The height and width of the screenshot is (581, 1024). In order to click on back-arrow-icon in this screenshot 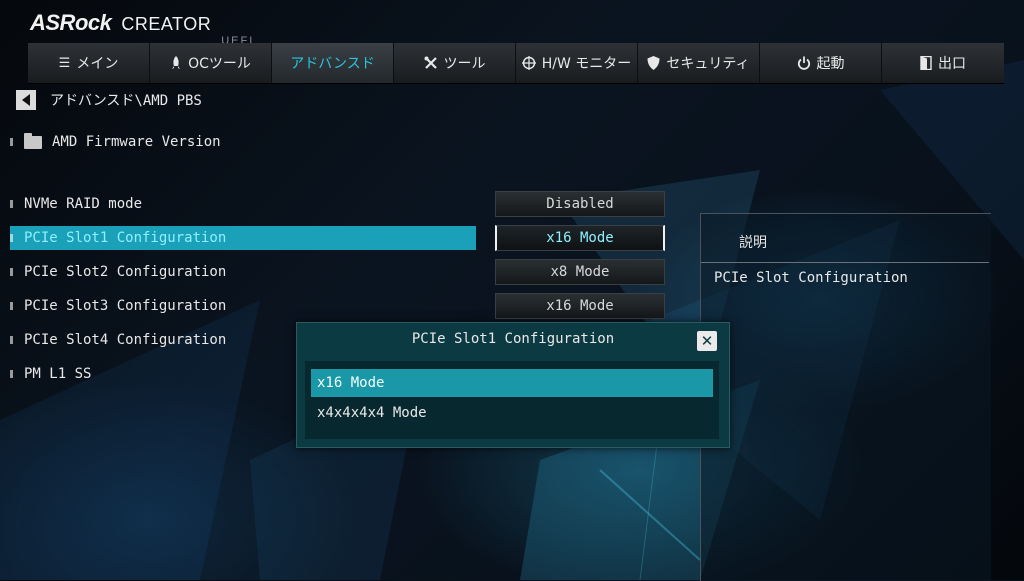, I will do `click(26, 100)`.